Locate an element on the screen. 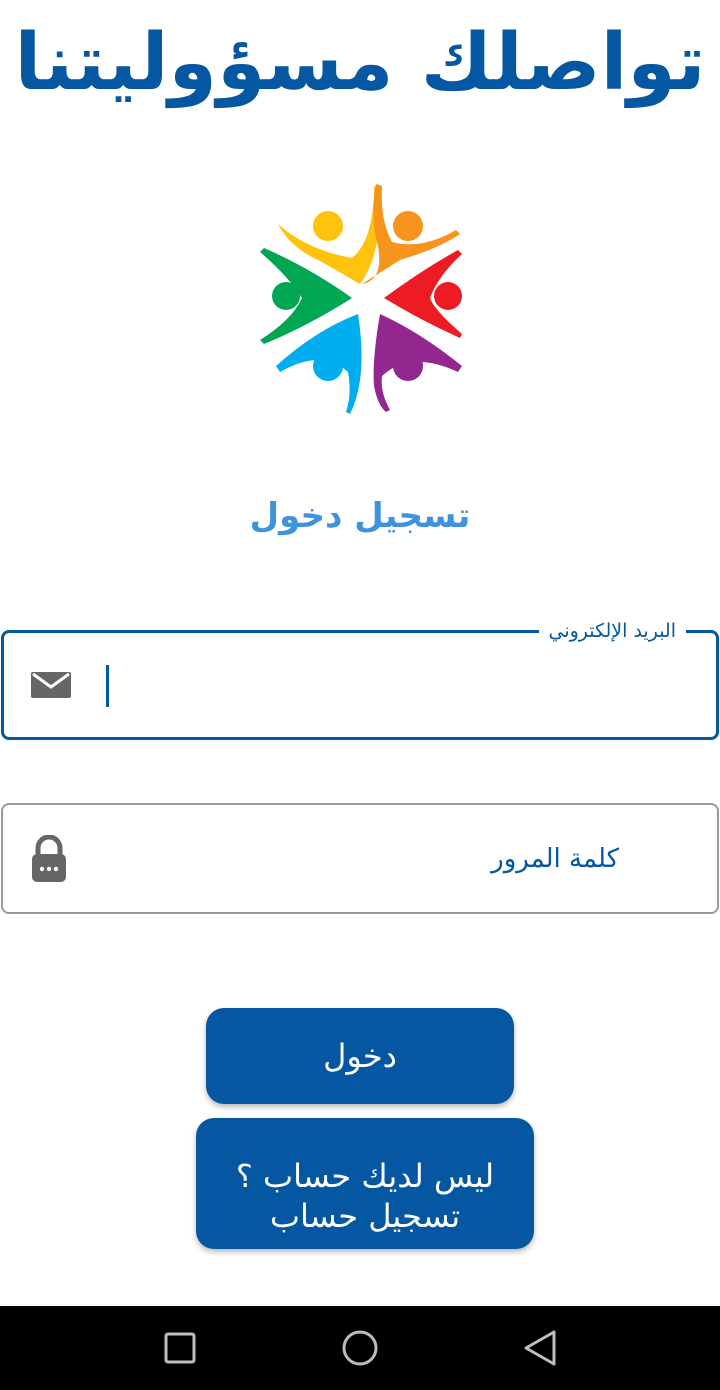 This screenshot has height=1390, width=720. register-question: ليس لديك حساب ؟ is located at coordinates (365, 1176).